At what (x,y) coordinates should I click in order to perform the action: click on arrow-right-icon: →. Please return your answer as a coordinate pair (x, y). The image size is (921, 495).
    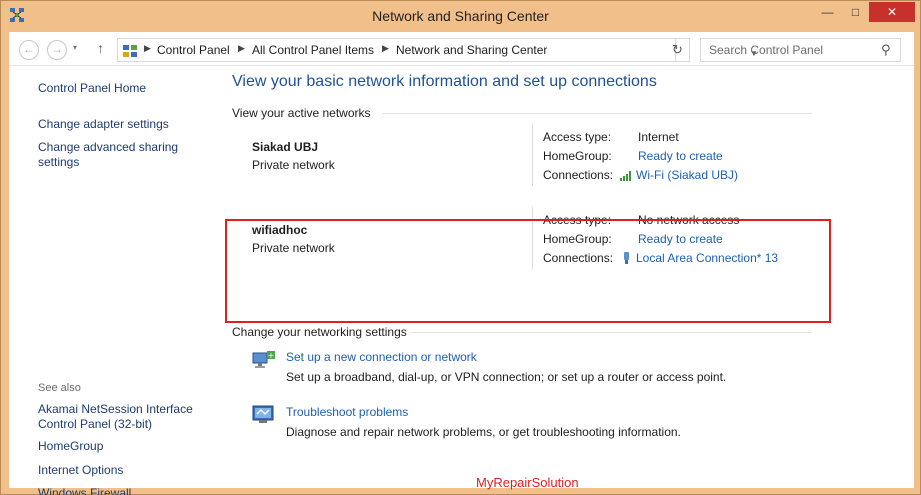
    Looking at the image, I should click on (57, 49).